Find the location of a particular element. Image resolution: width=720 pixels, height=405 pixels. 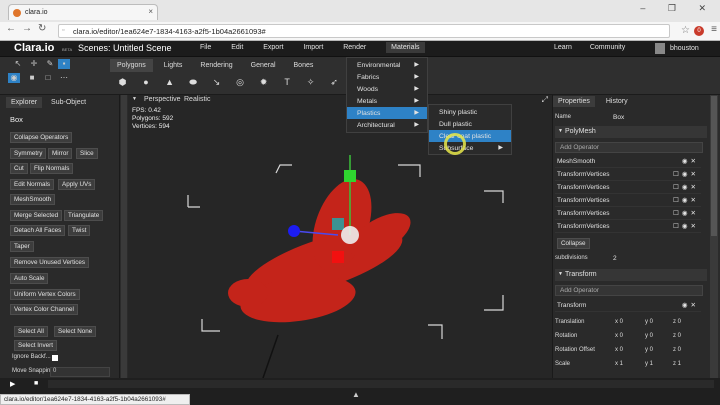

detach-all-faces-button: Detach All Faces is located at coordinates (38, 230).